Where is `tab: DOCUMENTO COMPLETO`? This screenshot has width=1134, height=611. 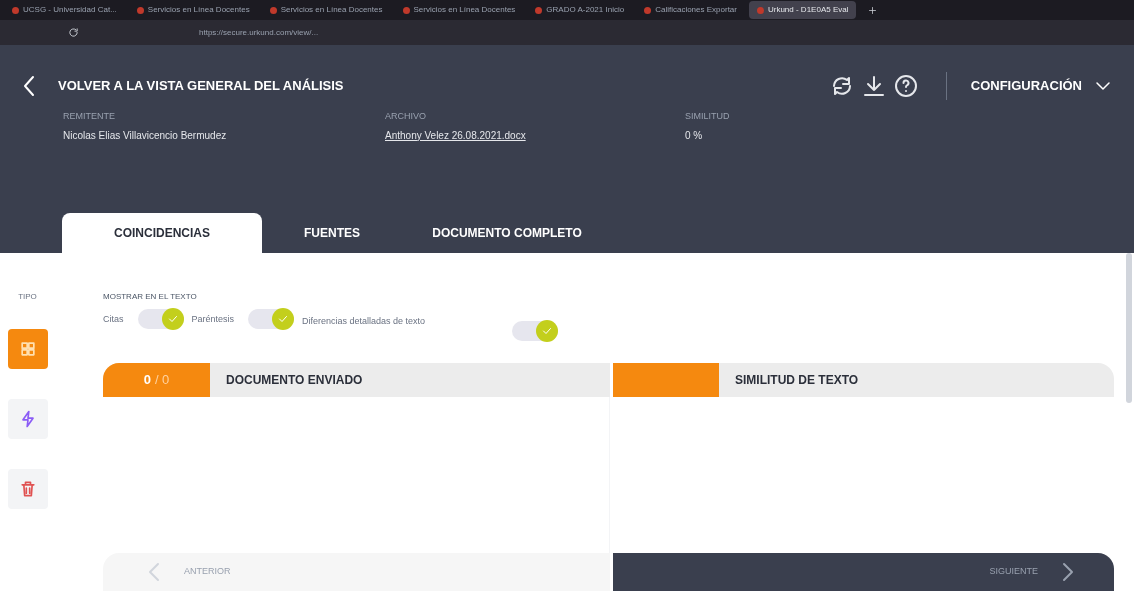 tab: DOCUMENTO COMPLETO is located at coordinates (507, 233).